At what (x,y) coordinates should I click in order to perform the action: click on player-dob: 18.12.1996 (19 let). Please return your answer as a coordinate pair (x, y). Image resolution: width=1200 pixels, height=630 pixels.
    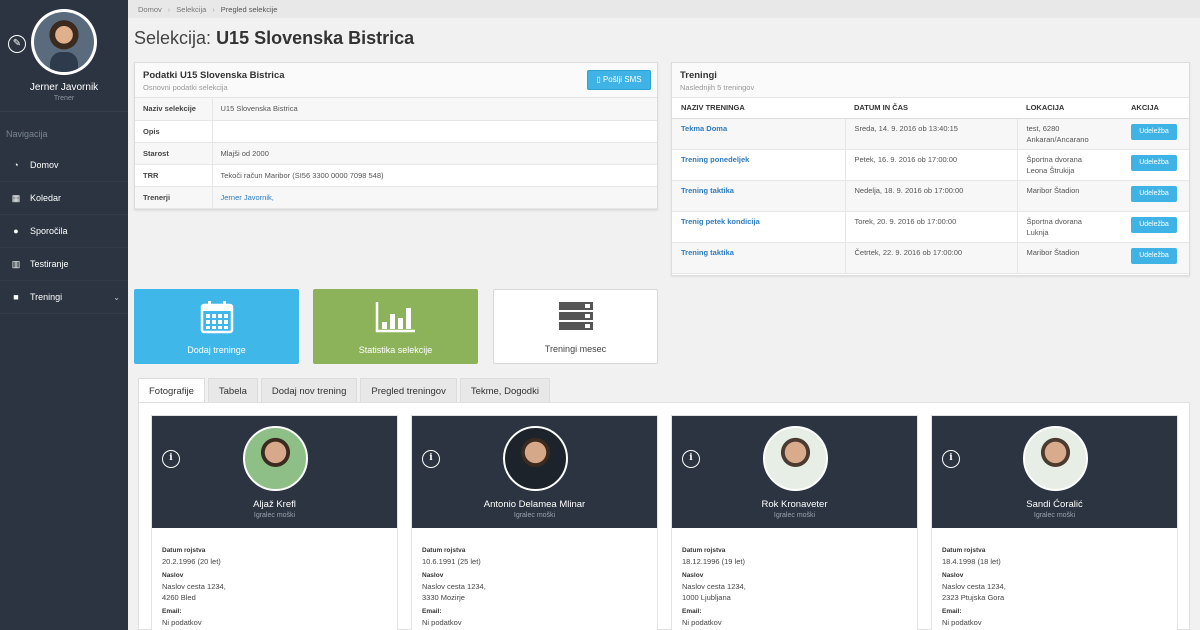
    Looking at the image, I should click on (713, 561).